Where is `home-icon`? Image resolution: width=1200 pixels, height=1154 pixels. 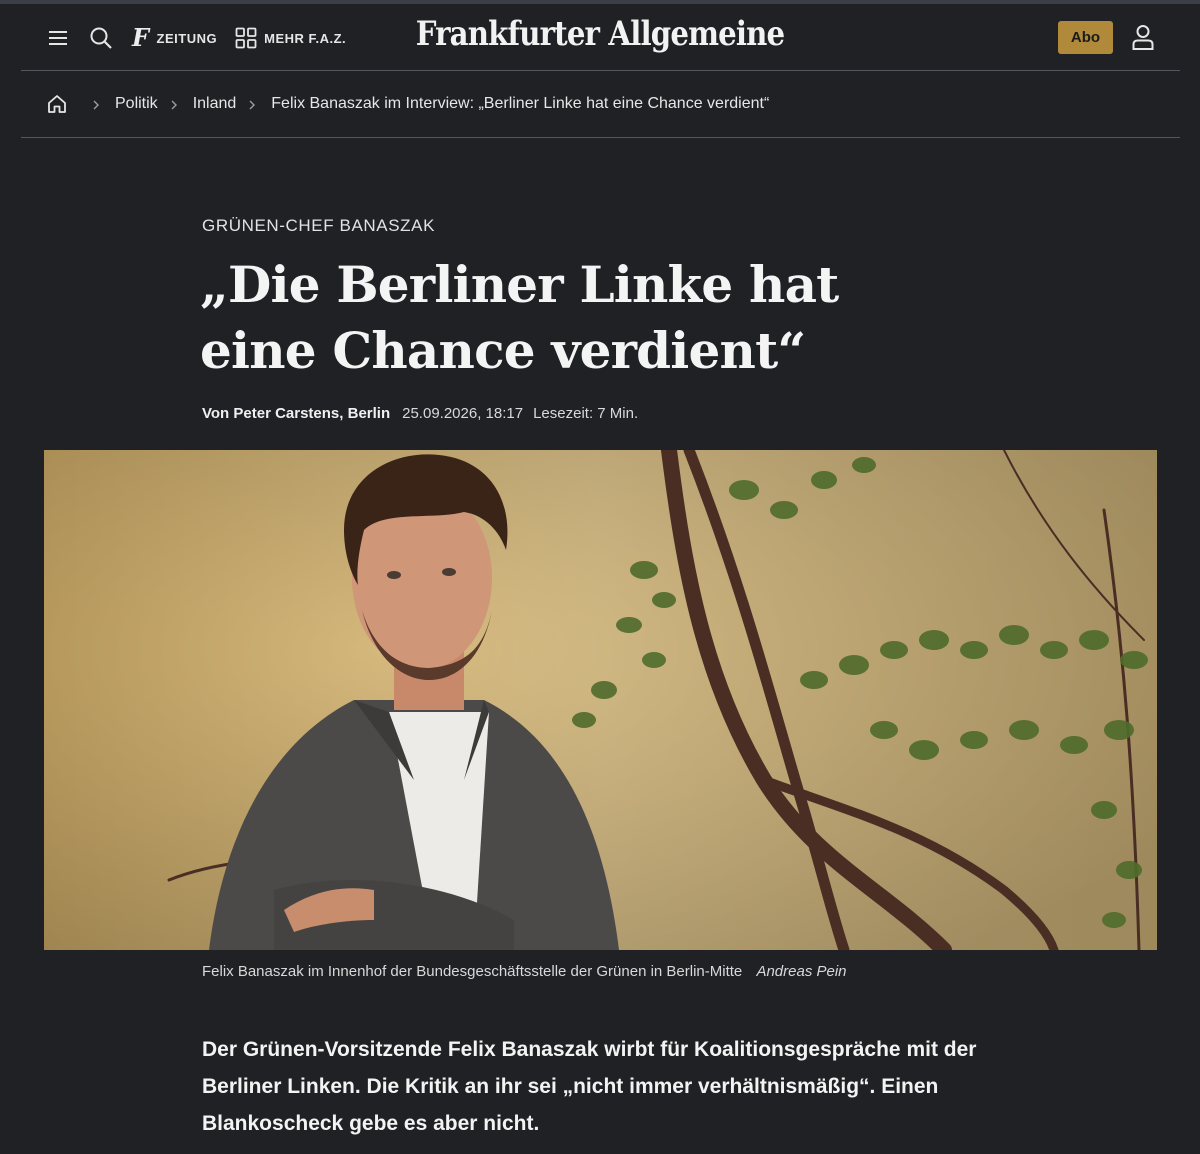 home-icon is located at coordinates (57, 104).